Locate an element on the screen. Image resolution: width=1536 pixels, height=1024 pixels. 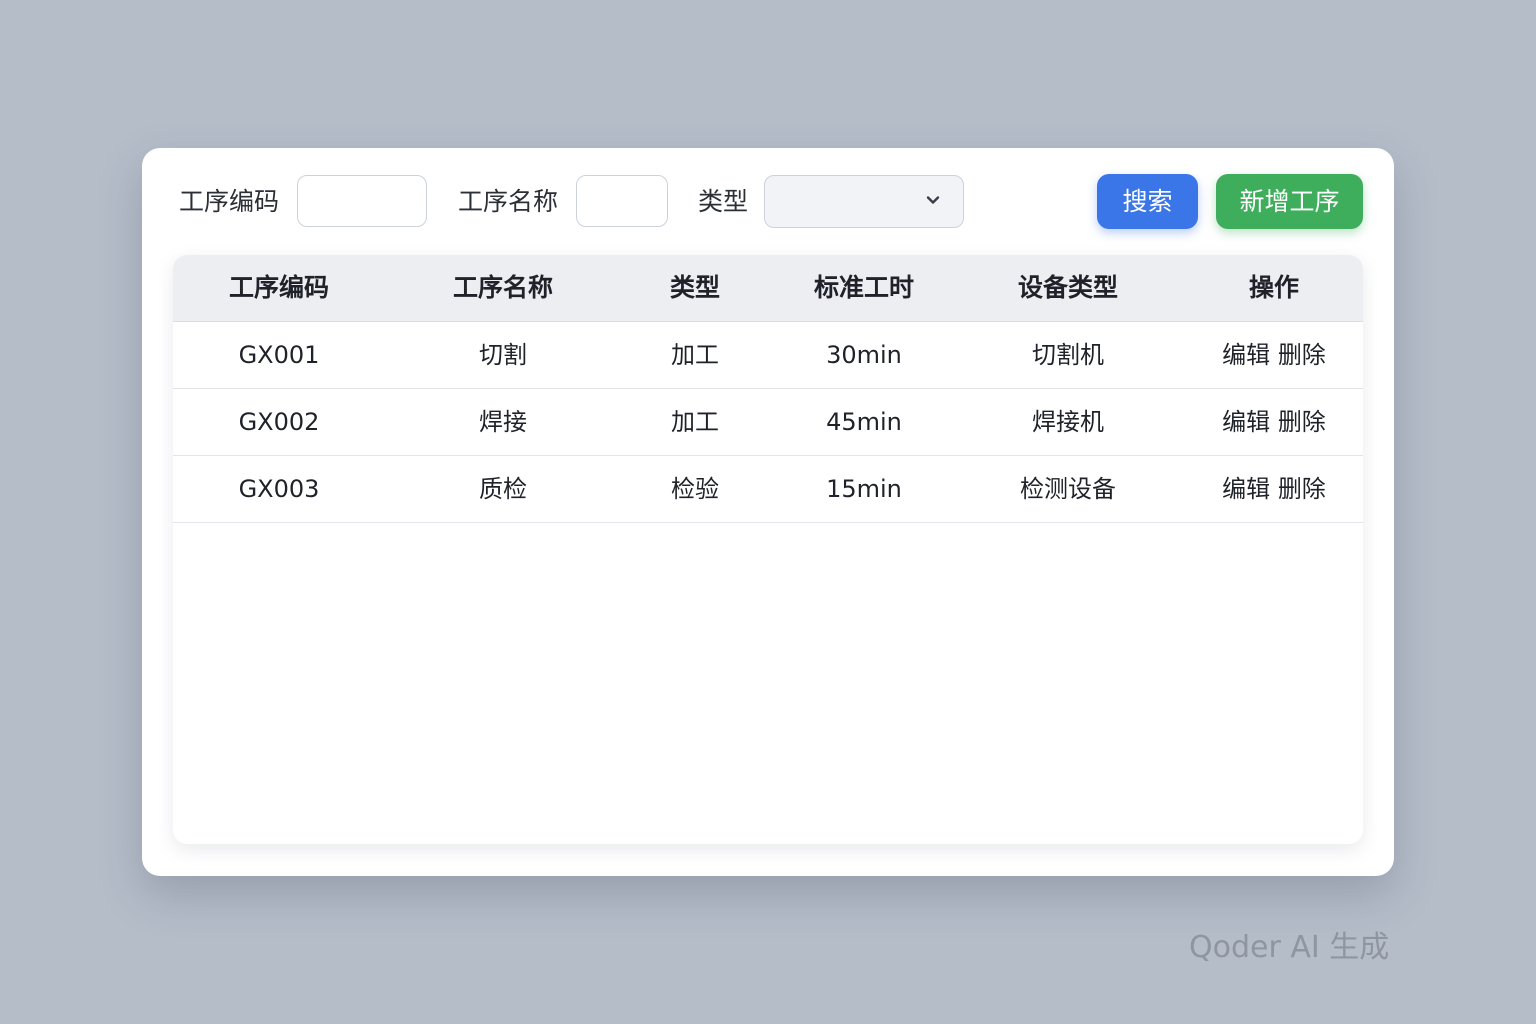
chevron-down-icon is located at coordinates (933, 200).